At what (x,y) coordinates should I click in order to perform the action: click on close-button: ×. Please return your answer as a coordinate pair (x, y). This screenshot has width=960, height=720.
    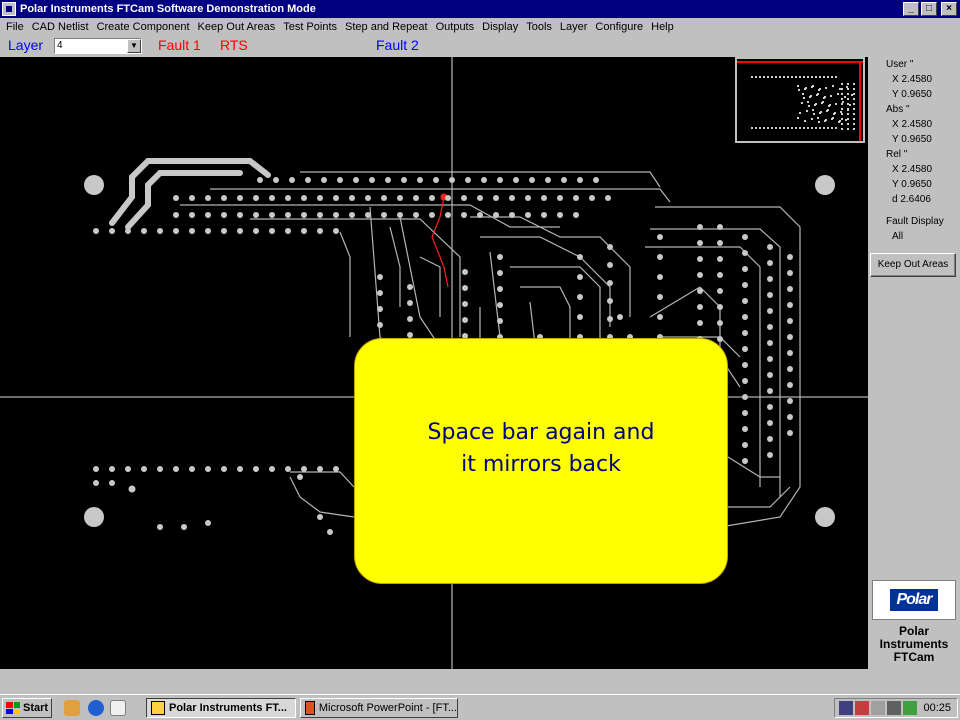
    Looking at the image, I should click on (949, 9).